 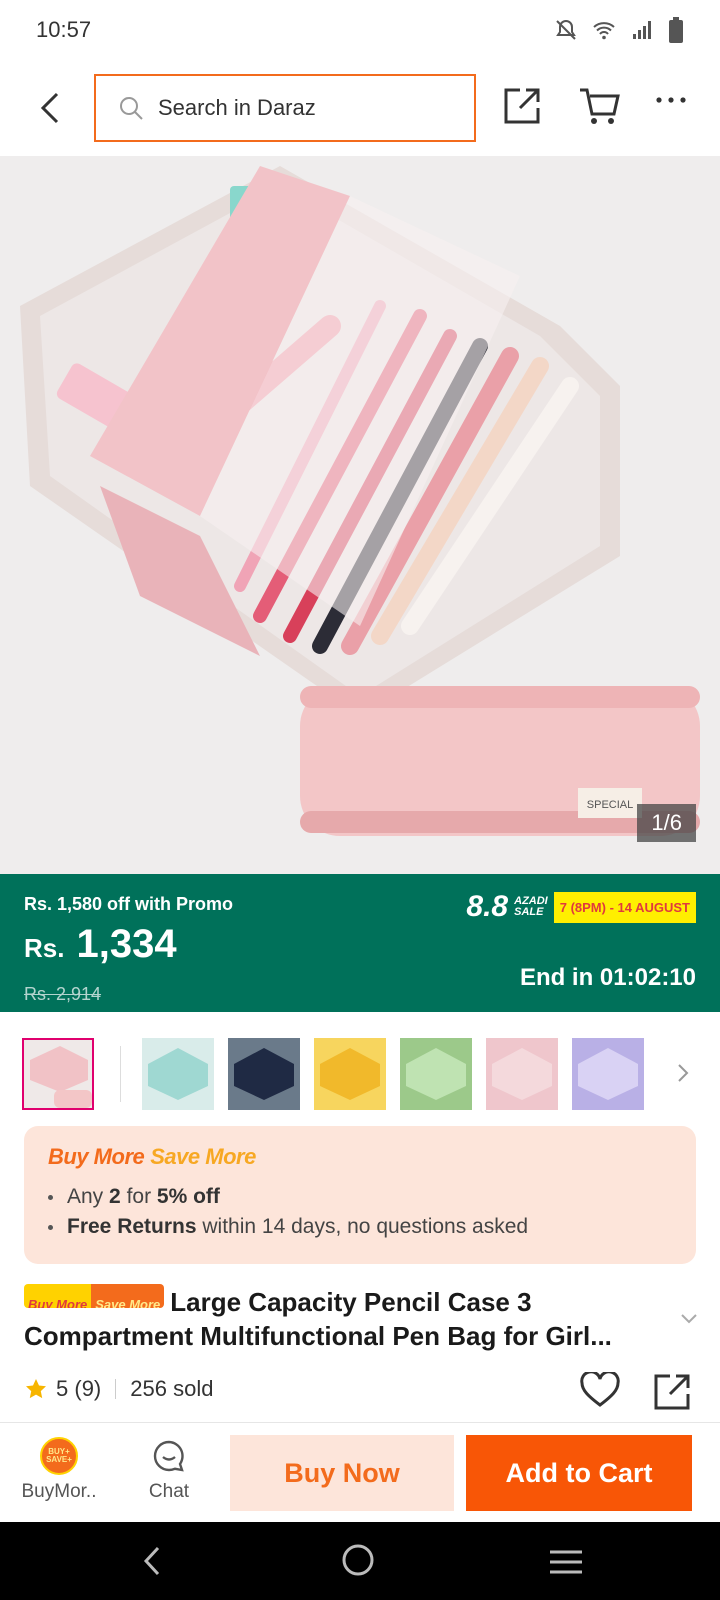 I want to click on back-button, so click(x=50, y=108).